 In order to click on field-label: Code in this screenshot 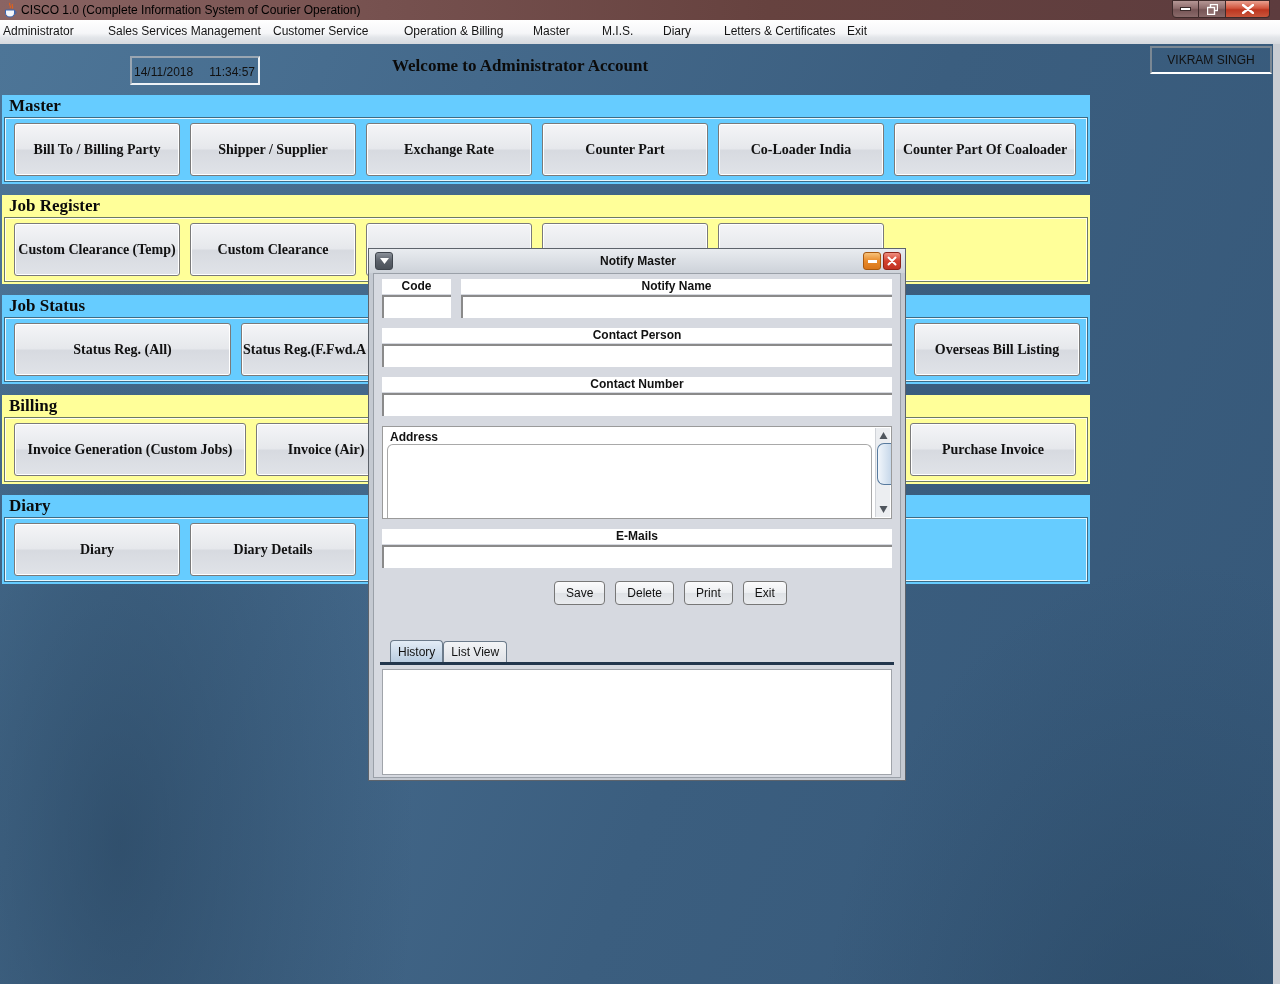, I will do `click(416, 286)`.